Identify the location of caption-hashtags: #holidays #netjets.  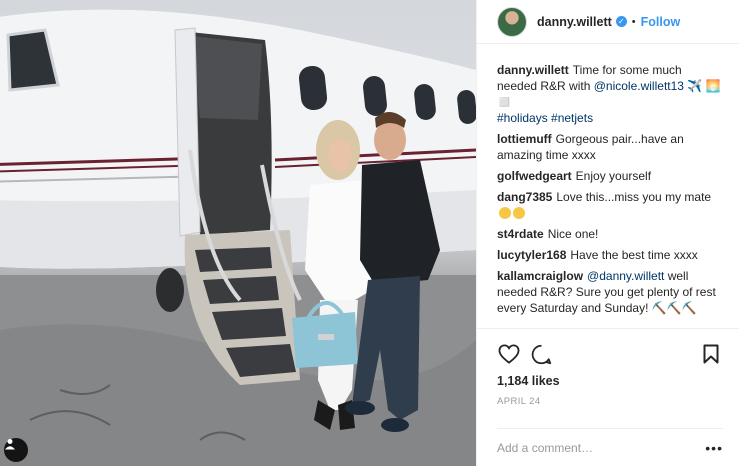
(545, 118).